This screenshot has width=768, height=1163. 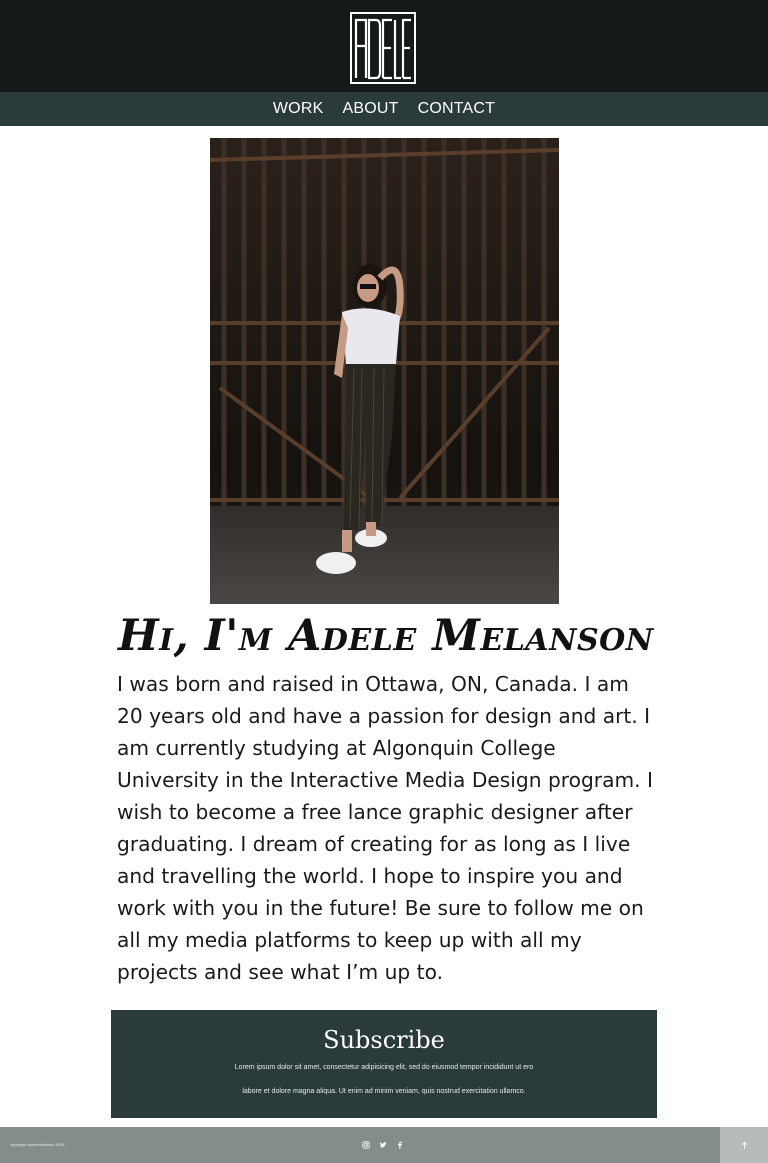 I want to click on nav-item-work: WORK, so click(x=298, y=109).